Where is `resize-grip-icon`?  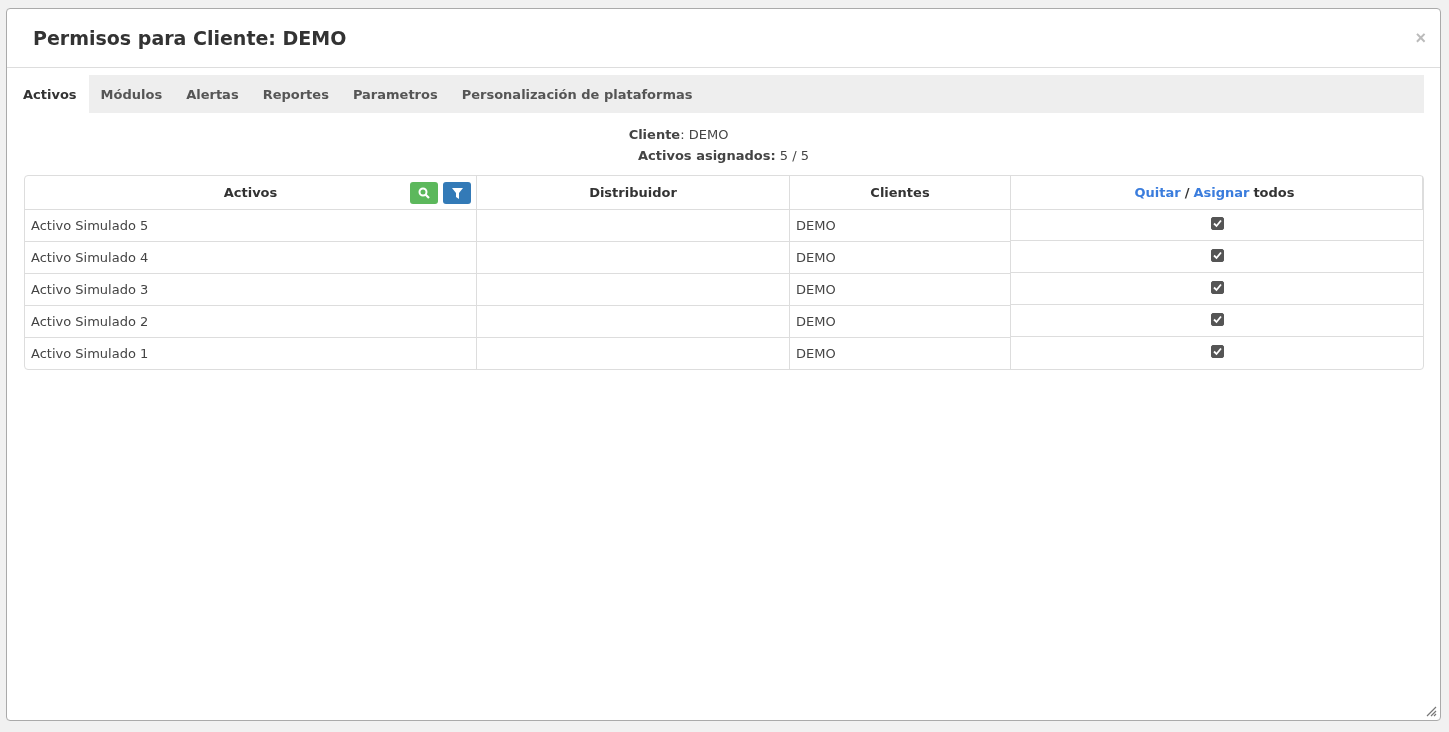
resize-grip-icon is located at coordinates (1431, 711).